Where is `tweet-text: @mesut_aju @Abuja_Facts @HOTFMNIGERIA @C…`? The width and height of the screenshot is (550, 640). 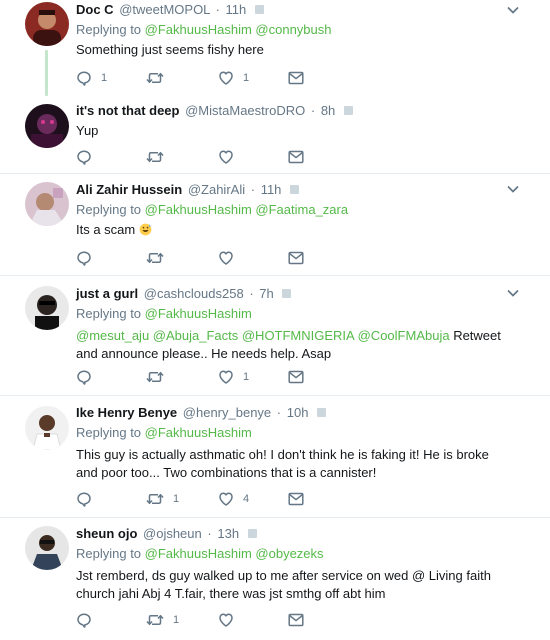 tweet-text: @mesut_aju @Abuja_Facts @HOTFMNIGERIA @C… is located at coordinates (293, 345).